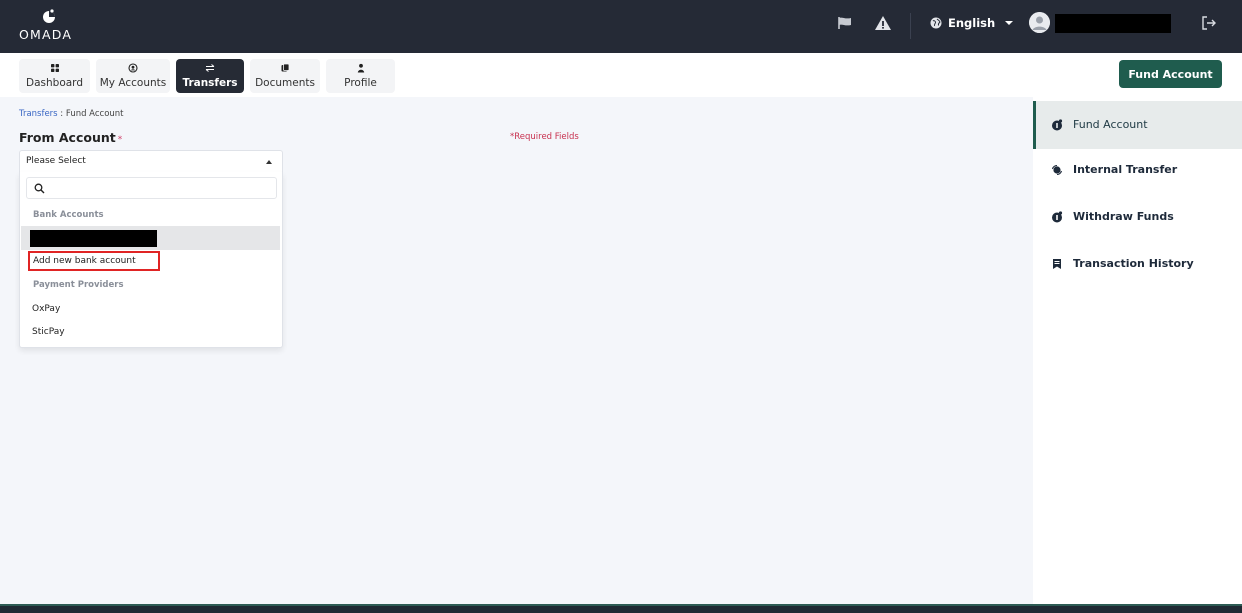 This screenshot has height=613, width=1242. Describe the element at coordinates (78, 285) in the screenshot. I see `group-payment-providers: Payment Providers` at that location.